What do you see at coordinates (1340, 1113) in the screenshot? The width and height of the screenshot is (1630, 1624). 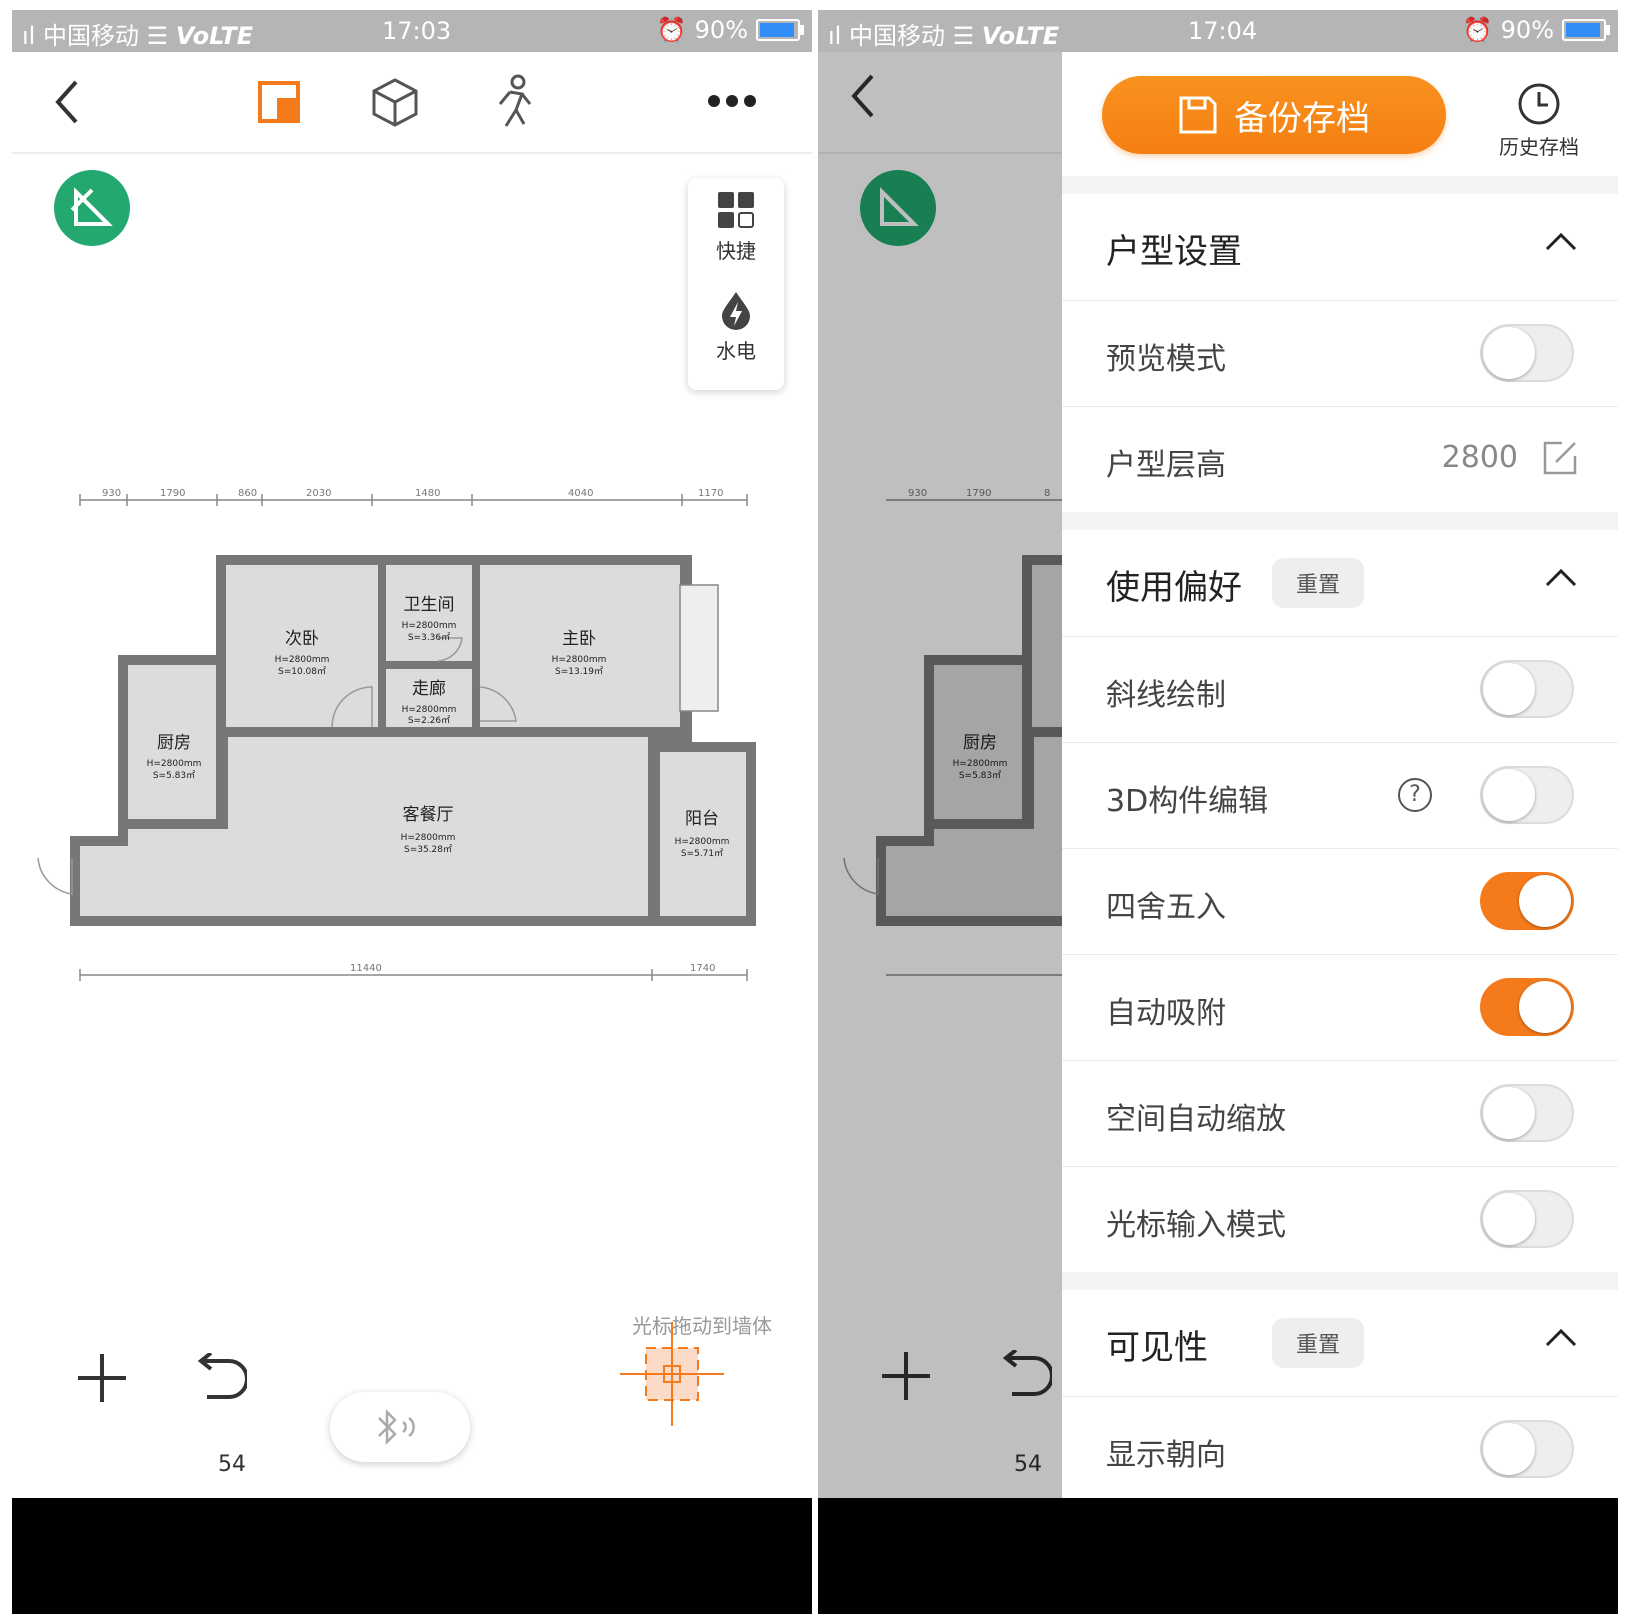 I see `autozoom-row: 空间自动缩放` at bounding box center [1340, 1113].